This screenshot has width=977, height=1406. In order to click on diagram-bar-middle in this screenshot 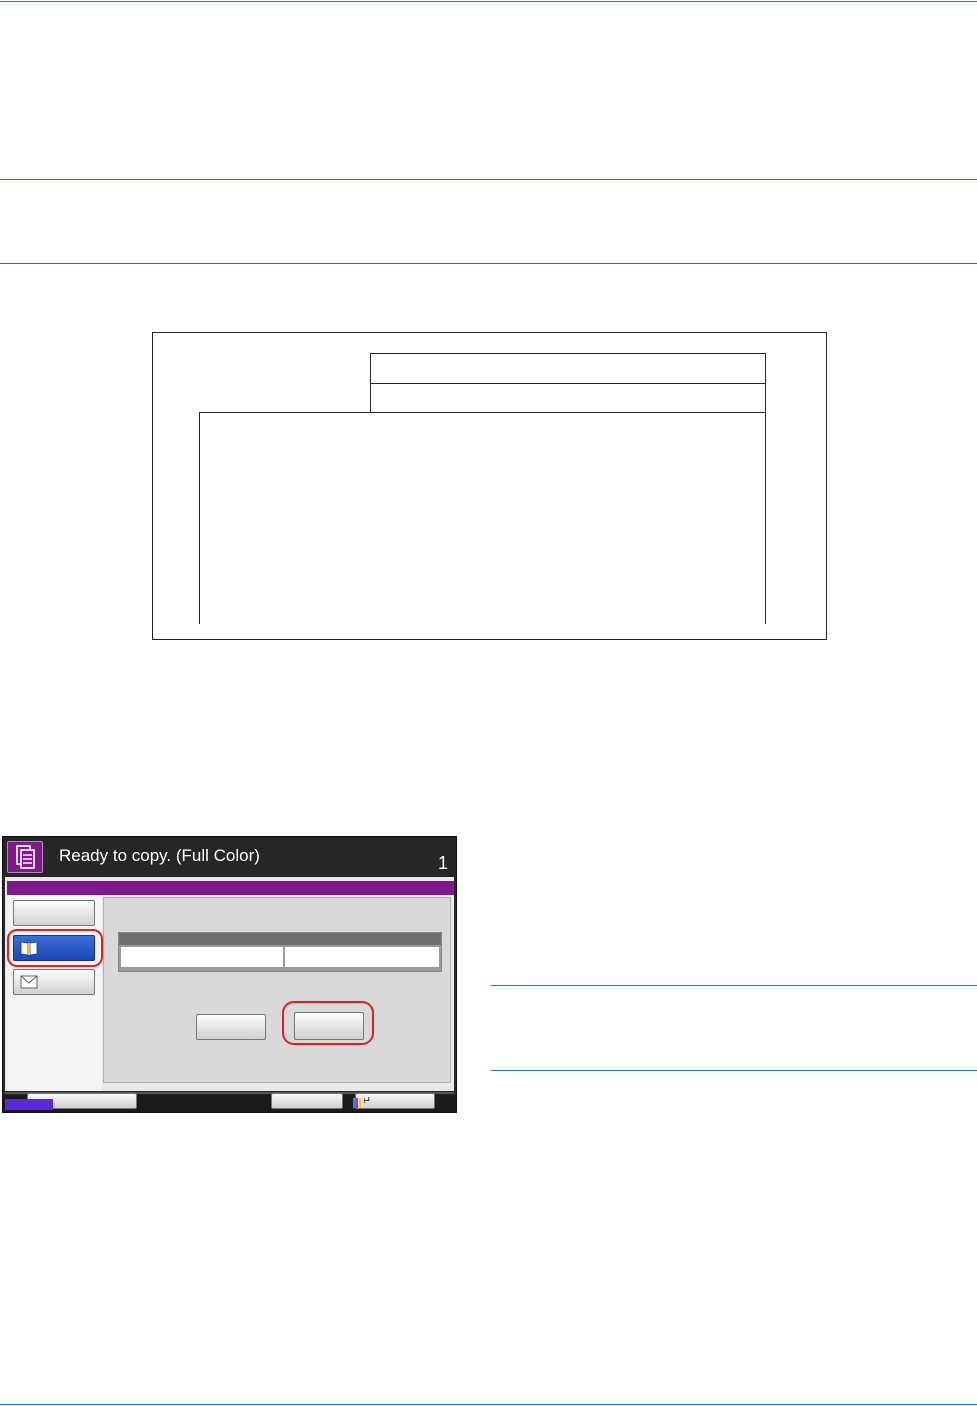, I will do `click(568, 383)`.